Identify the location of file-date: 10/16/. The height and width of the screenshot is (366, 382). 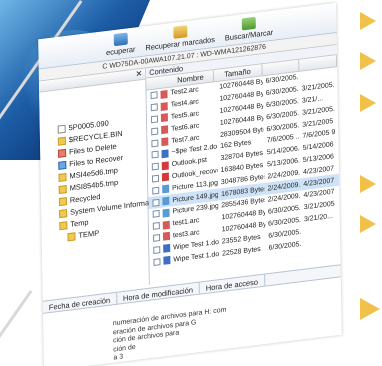
(338, 179).